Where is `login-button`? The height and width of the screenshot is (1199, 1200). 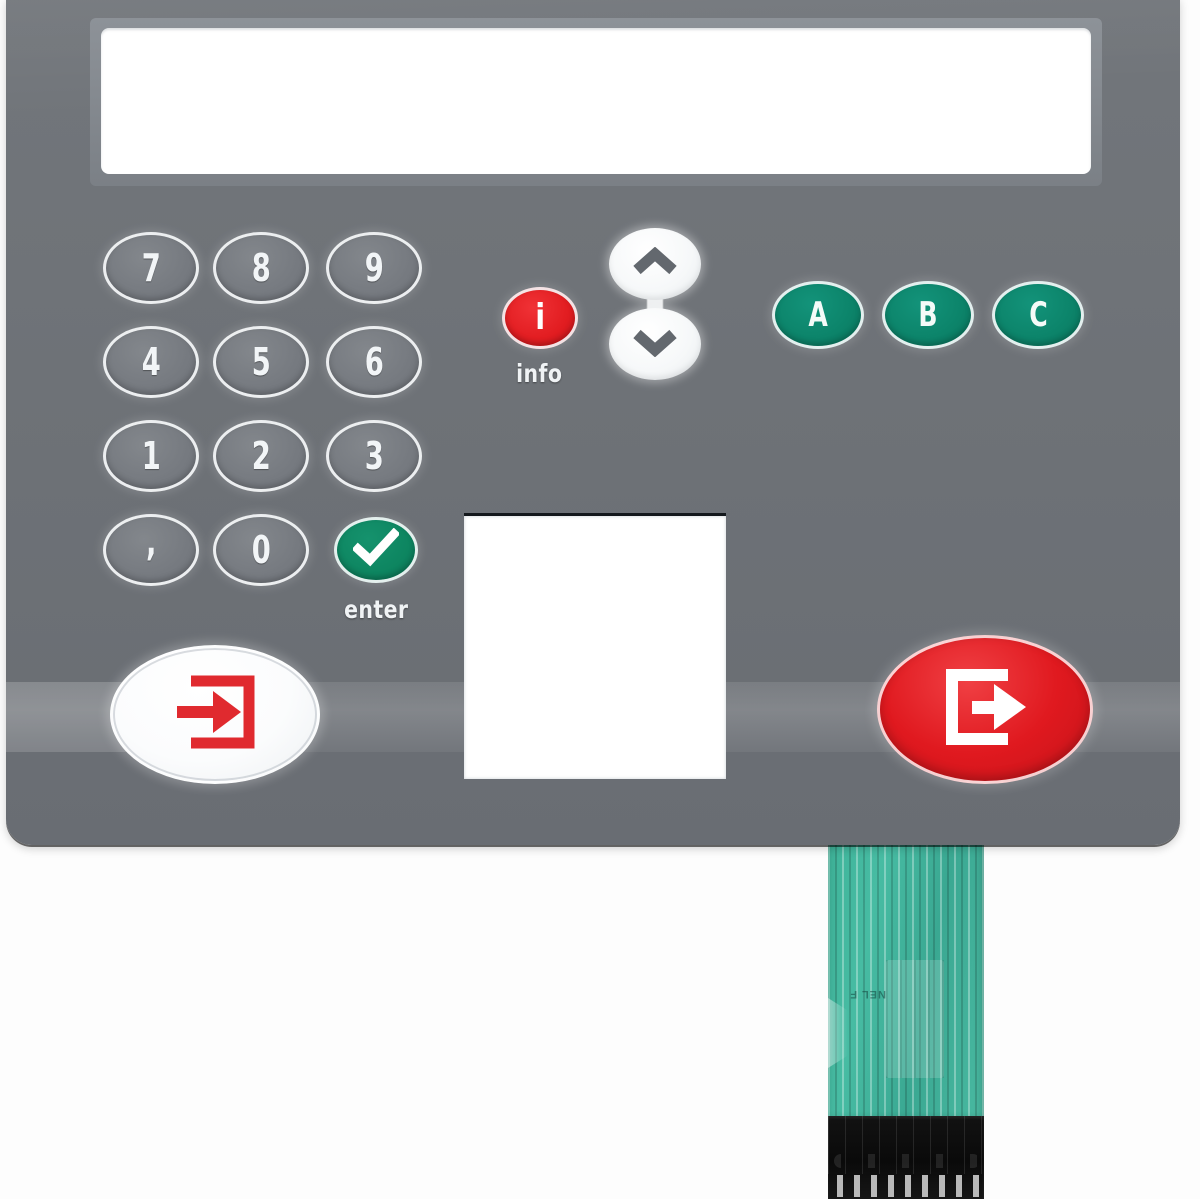 login-button is located at coordinates (215, 714).